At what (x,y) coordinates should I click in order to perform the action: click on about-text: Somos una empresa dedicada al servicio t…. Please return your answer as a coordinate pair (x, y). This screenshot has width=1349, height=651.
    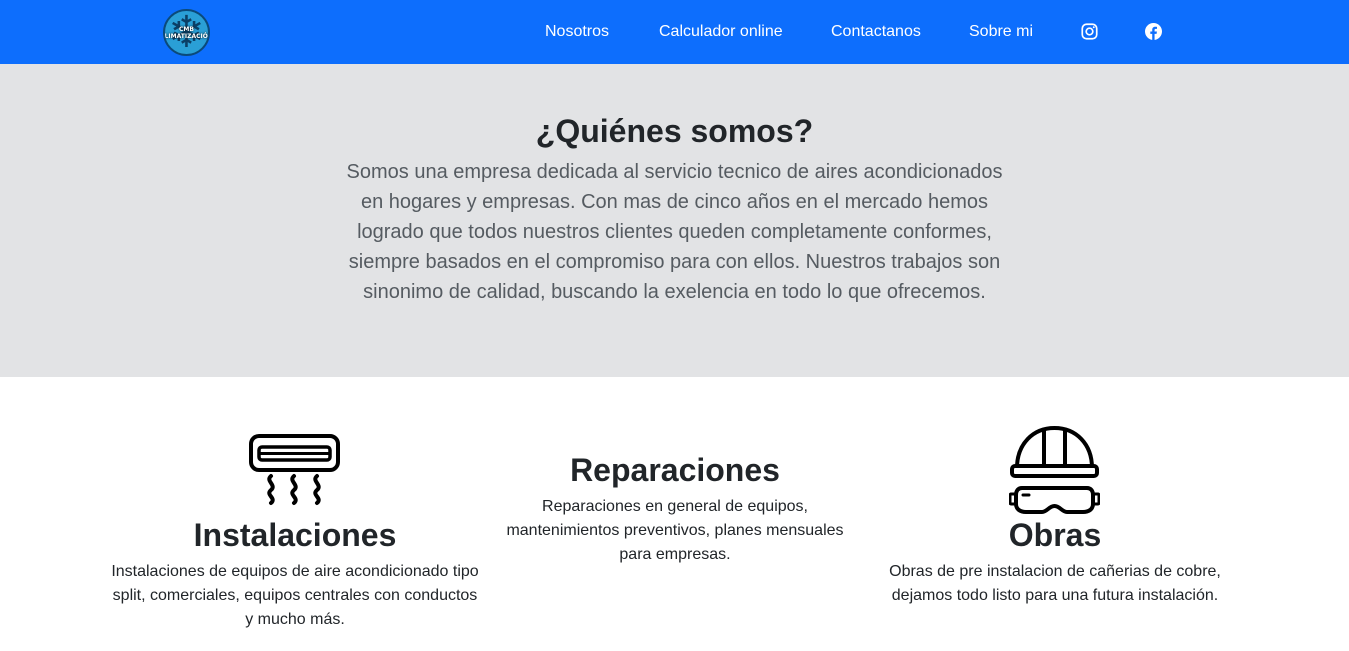
    Looking at the image, I should click on (674, 232).